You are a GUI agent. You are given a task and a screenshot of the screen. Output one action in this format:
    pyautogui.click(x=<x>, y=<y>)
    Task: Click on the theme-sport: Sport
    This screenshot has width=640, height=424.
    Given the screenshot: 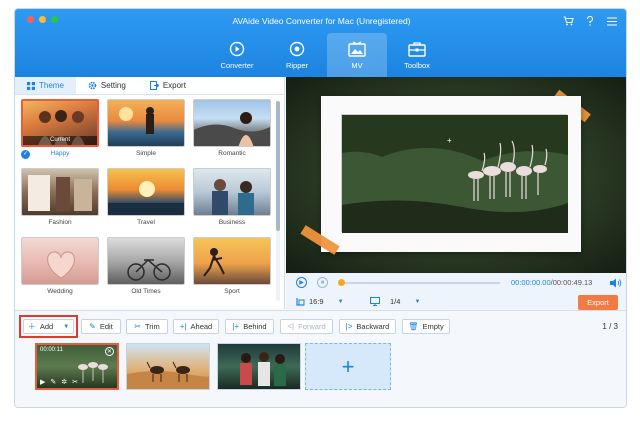 What is the action you would take?
    pyautogui.click(x=232, y=271)
    